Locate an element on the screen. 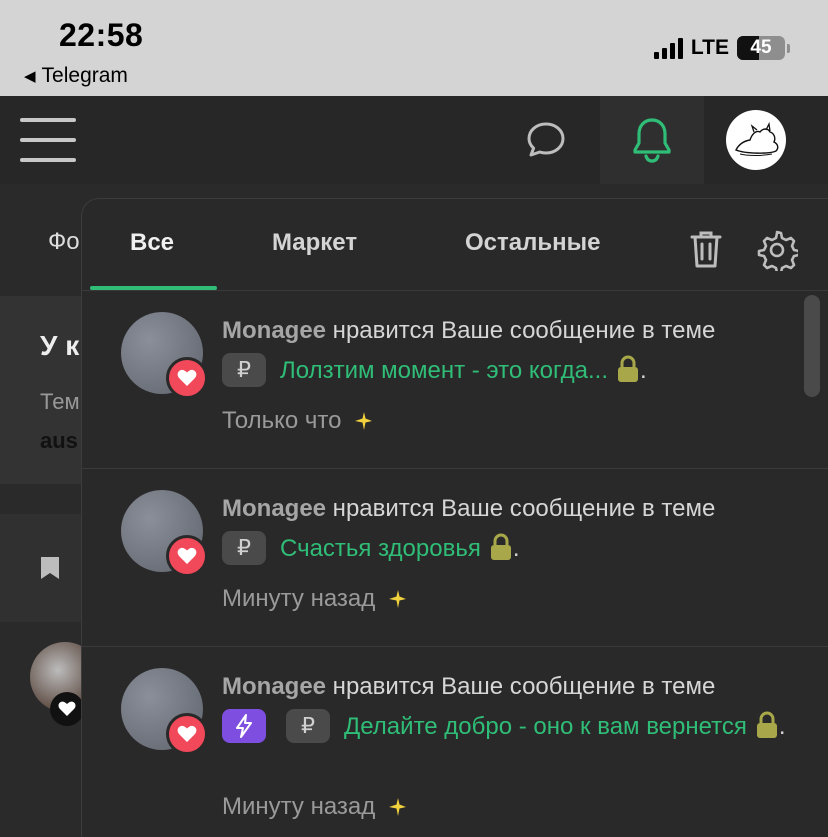 This screenshot has width=828, height=837. background-card-subtitle: Тем is located at coordinates (60, 401).